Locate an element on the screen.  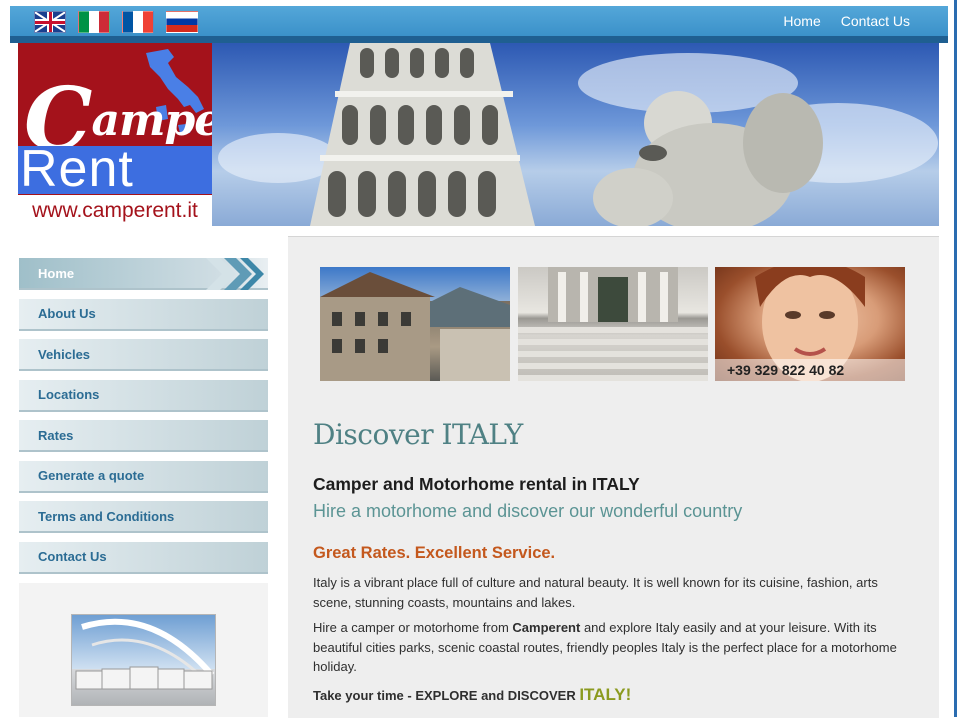
russia-flag-icon is located at coordinates (182, 22).